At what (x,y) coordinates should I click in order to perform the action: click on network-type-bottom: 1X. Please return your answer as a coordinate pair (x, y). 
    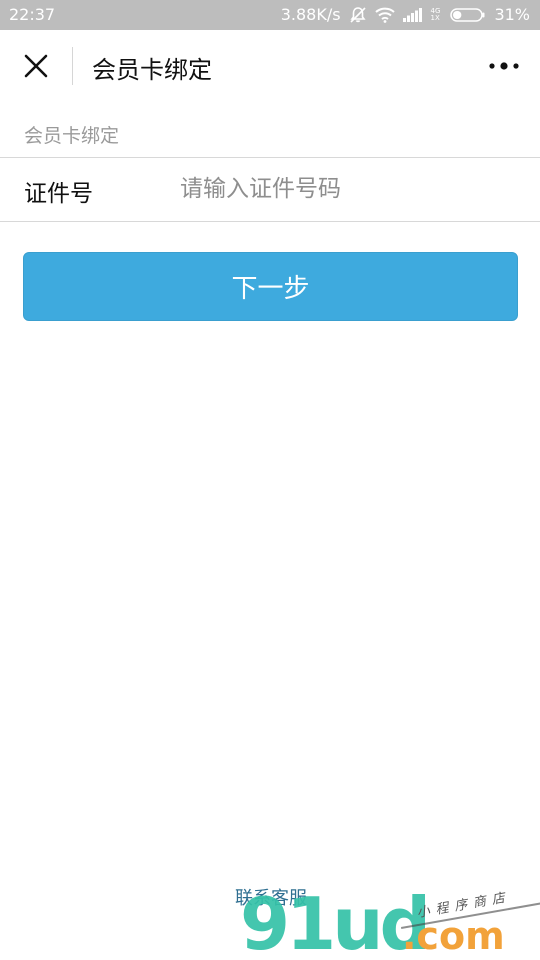
    Looking at the image, I should click on (435, 17).